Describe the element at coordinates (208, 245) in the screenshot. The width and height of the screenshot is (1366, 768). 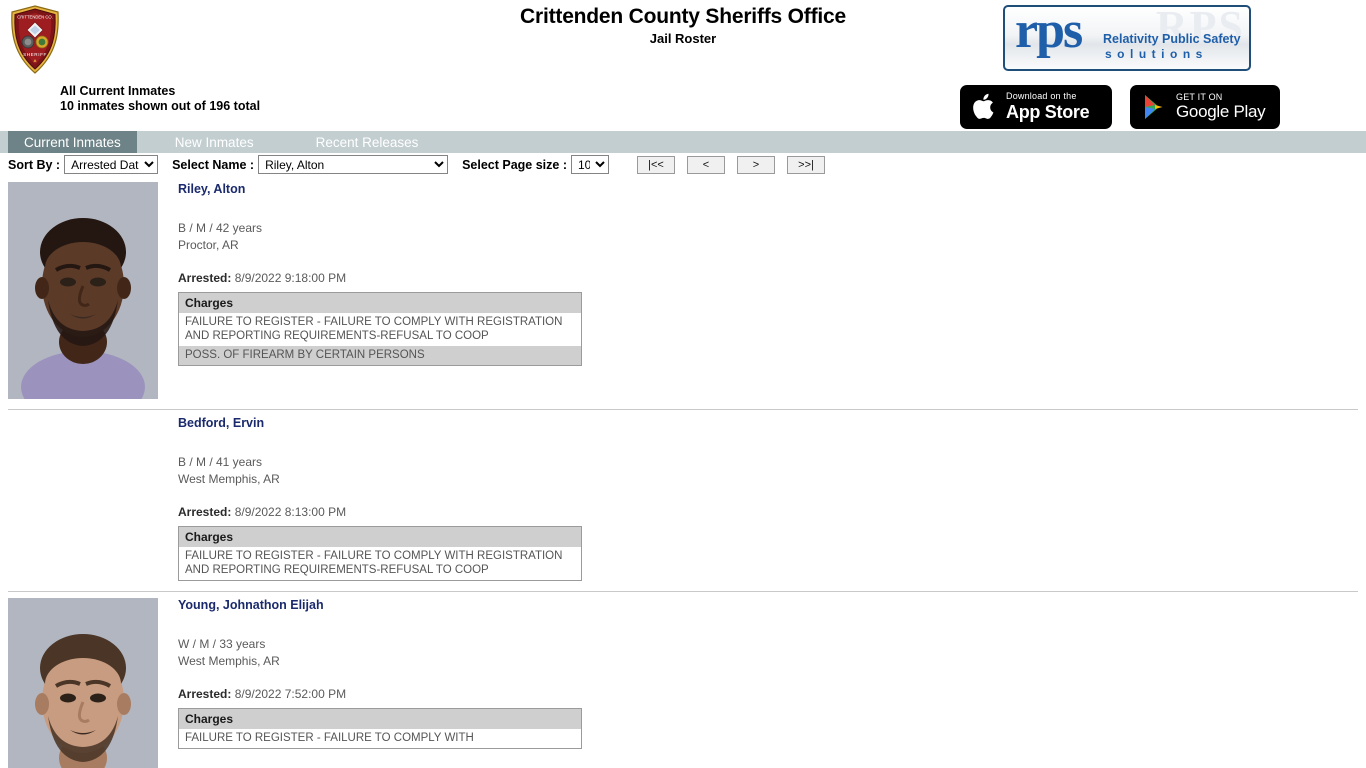
I see `inmate-city: Proctor, AR` at that location.